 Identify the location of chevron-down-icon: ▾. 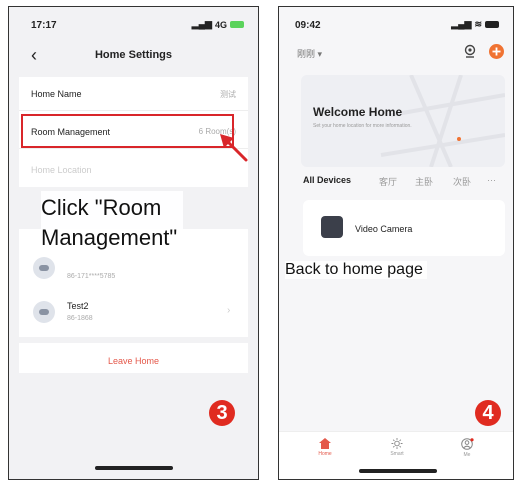
(320, 54).